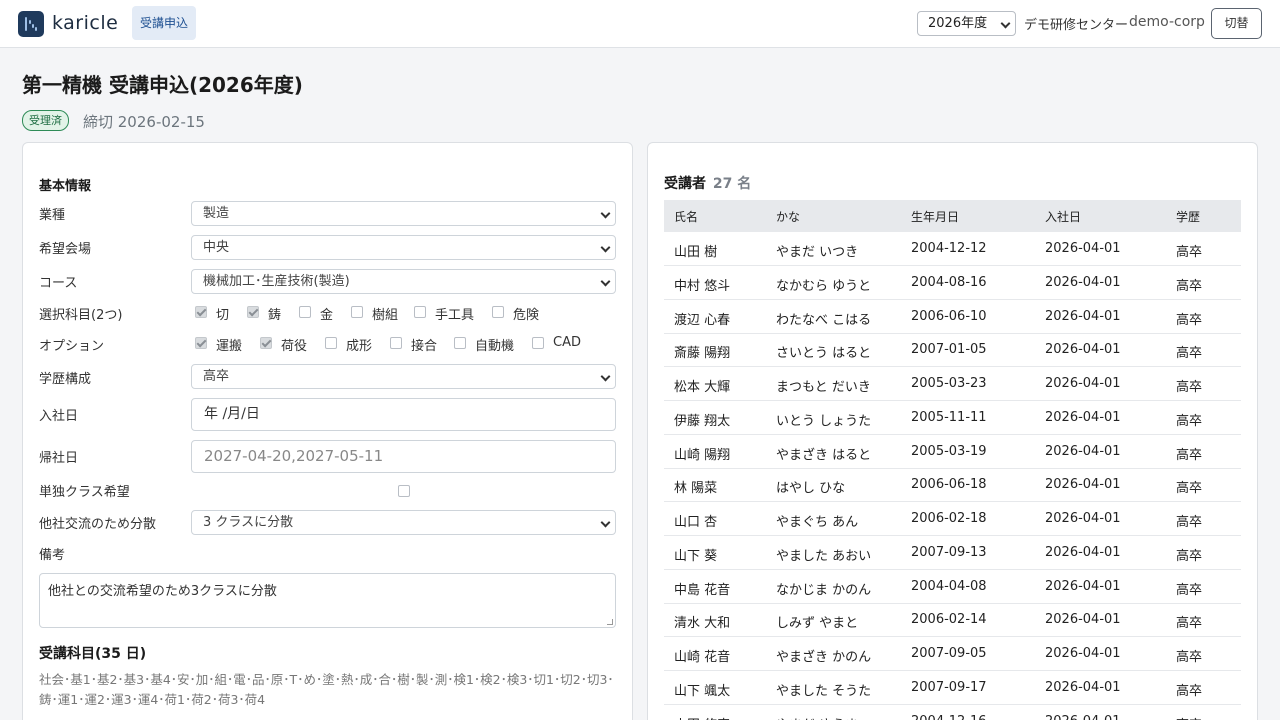  Describe the element at coordinates (708, 184) in the screenshot. I see `trainees-title: 受講者 27 名` at that location.